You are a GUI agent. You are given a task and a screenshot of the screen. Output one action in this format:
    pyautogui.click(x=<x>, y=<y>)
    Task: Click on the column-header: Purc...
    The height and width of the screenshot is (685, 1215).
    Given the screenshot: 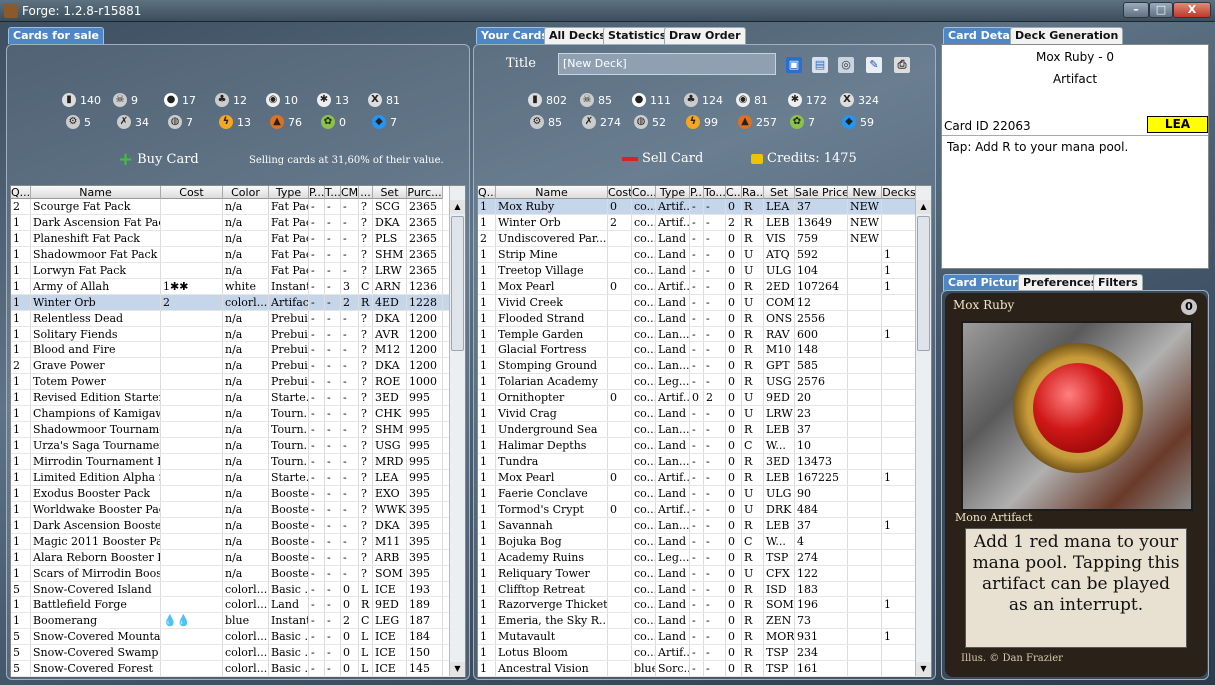 What is the action you would take?
    pyautogui.click(x=425, y=192)
    